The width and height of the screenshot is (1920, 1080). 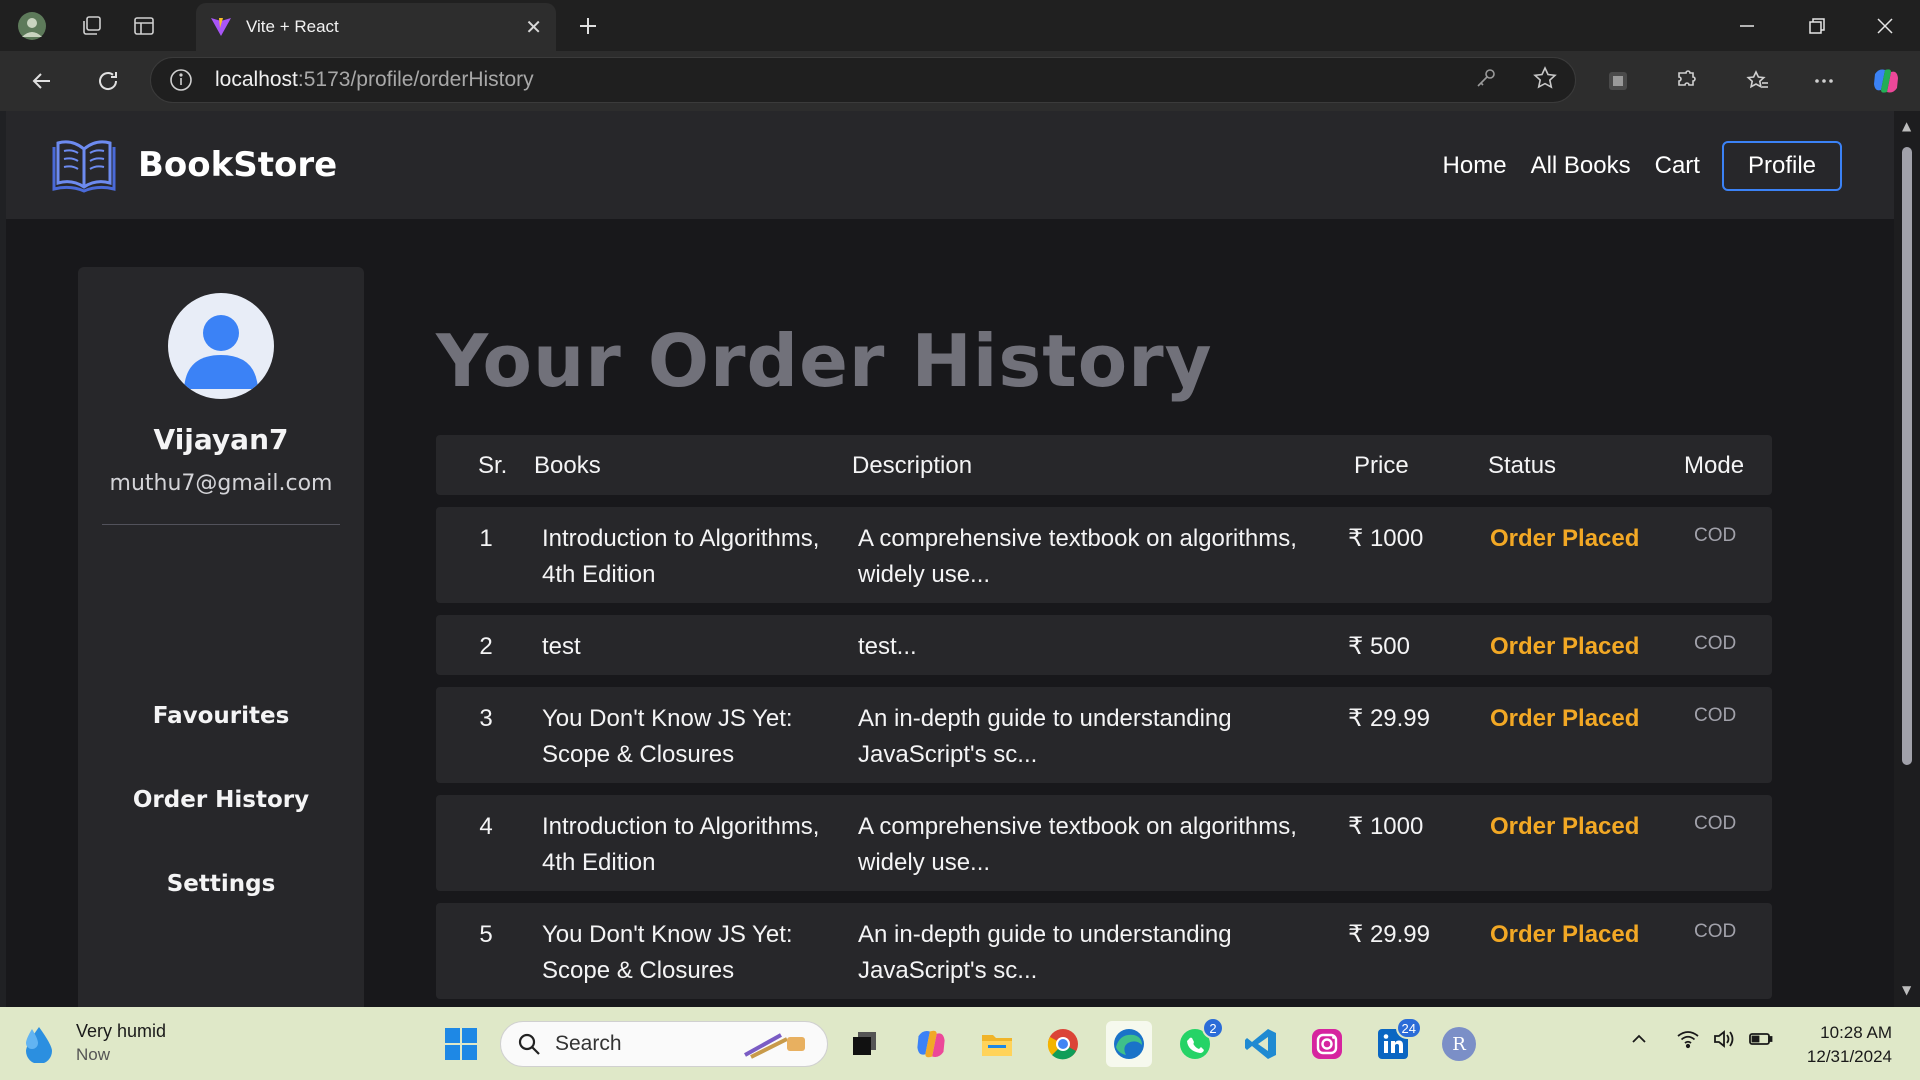 What do you see at coordinates (1677, 166) in the screenshot?
I see `nav-link-cart: Cart` at bounding box center [1677, 166].